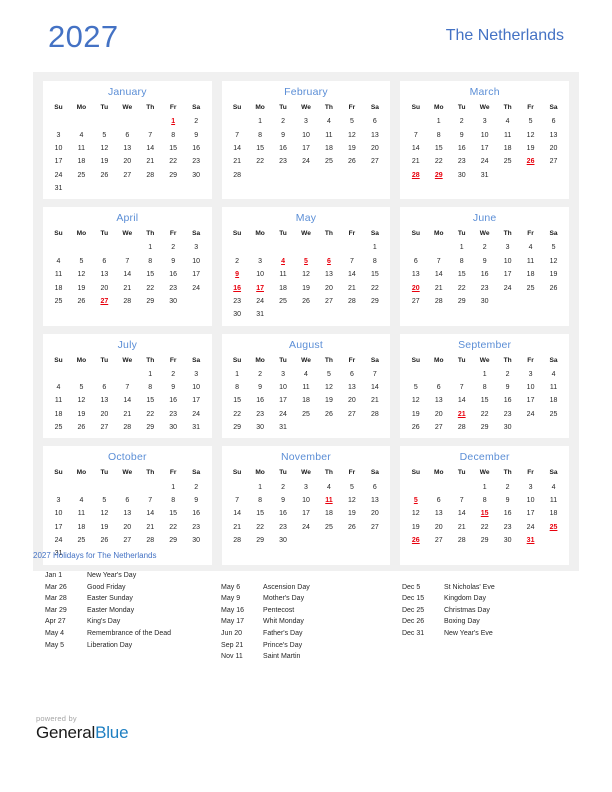  What do you see at coordinates (553, 473) in the screenshot?
I see `weekday-header: Sa` at bounding box center [553, 473].